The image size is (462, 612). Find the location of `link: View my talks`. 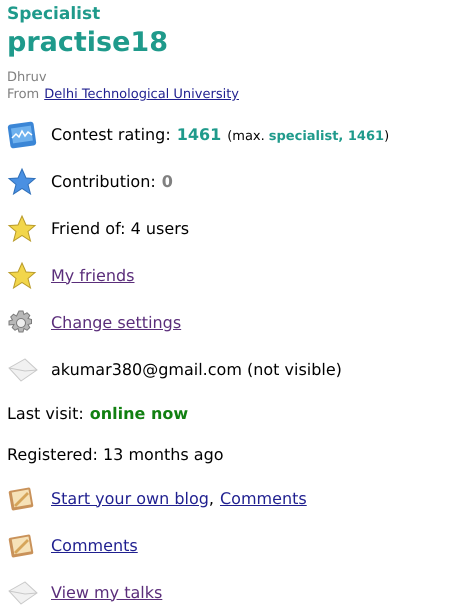

link: View my talks is located at coordinates (106, 592).